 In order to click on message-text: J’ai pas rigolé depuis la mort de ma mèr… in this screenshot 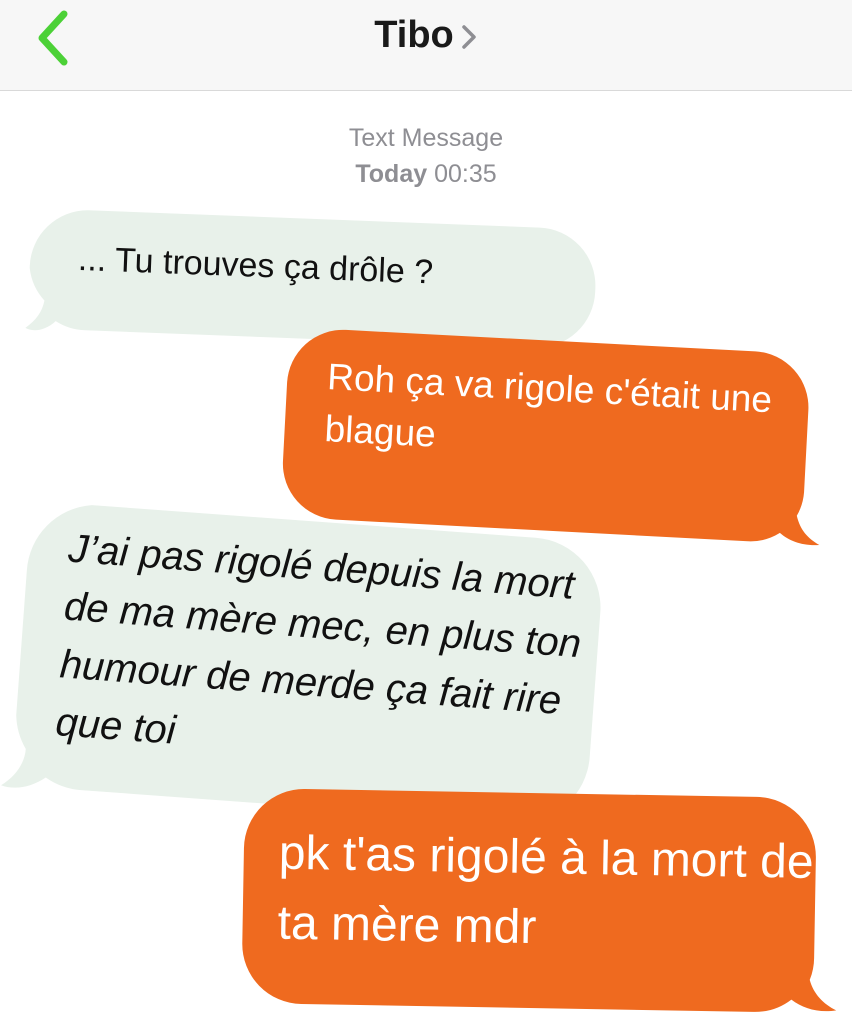, I will do `click(318, 639)`.